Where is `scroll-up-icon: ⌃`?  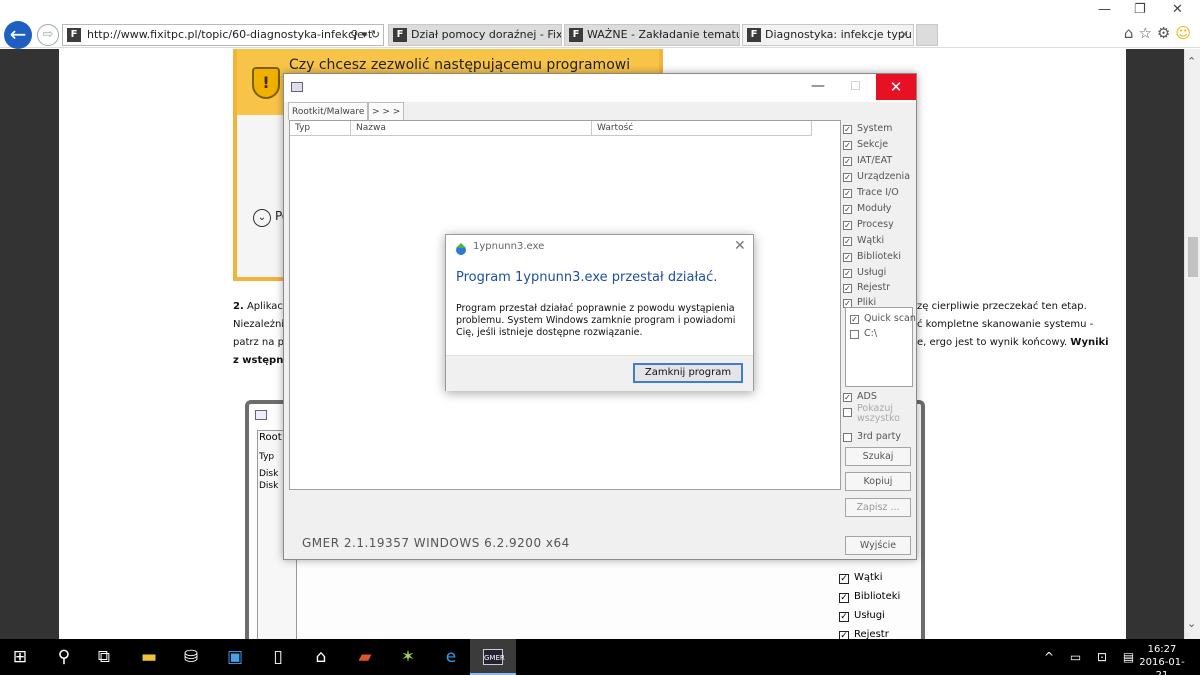 scroll-up-icon: ⌃ is located at coordinates (1191, 61).